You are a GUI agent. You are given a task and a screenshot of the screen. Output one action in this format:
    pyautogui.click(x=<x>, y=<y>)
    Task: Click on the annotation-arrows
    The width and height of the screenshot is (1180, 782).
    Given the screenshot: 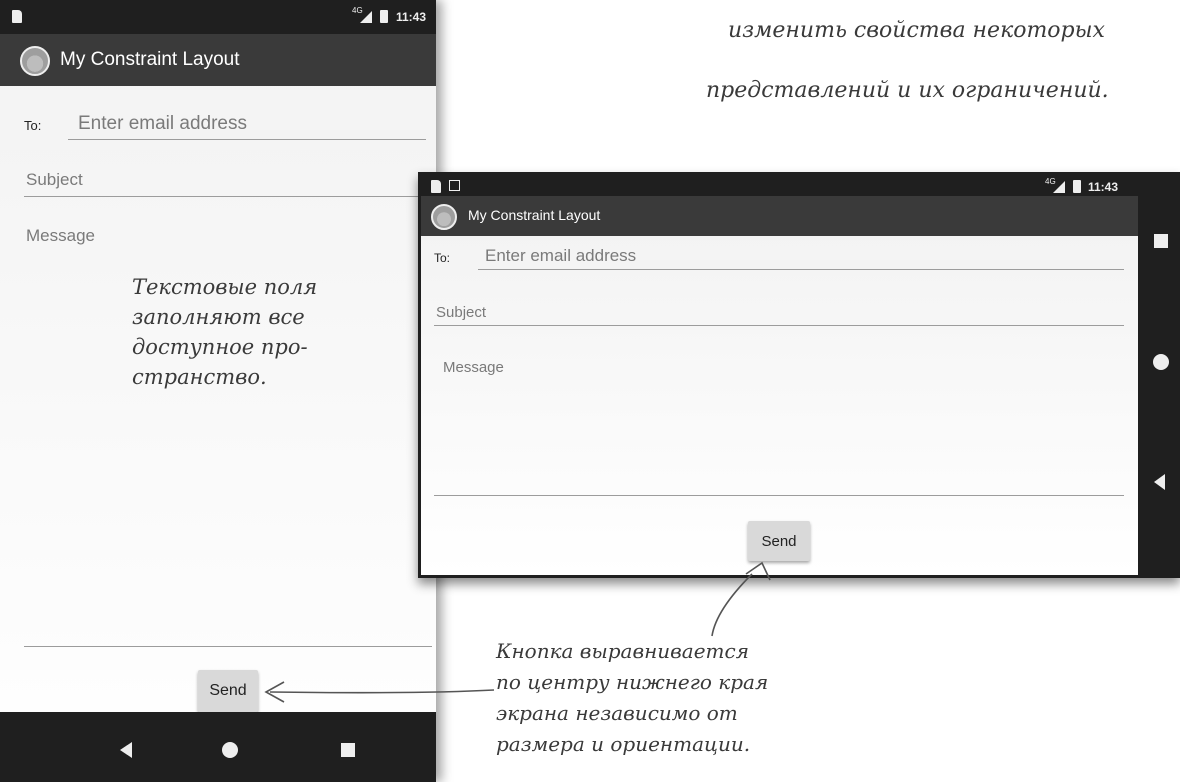 What is the action you would take?
    pyautogui.click(x=517, y=632)
    